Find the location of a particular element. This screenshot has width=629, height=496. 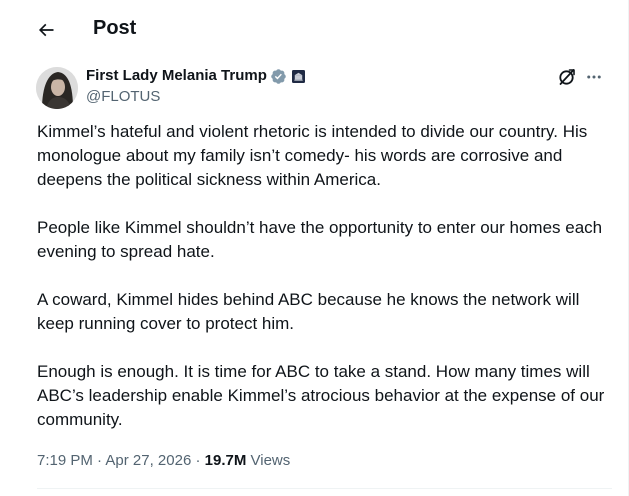

views-label: Views is located at coordinates (270, 460).